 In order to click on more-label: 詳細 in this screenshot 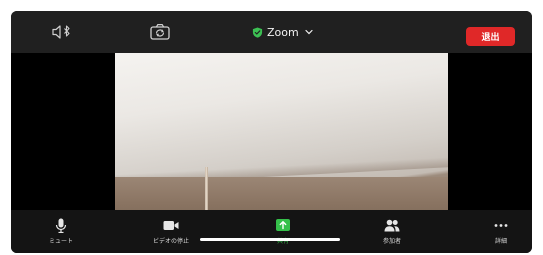, I will do `click(500, 241)`.